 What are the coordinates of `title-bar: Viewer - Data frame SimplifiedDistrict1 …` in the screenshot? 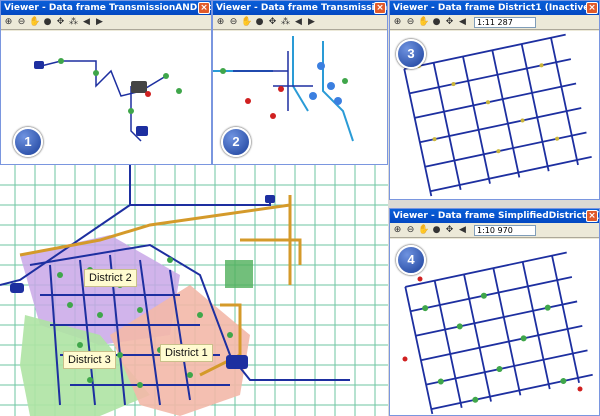 It's located at (494, 216).